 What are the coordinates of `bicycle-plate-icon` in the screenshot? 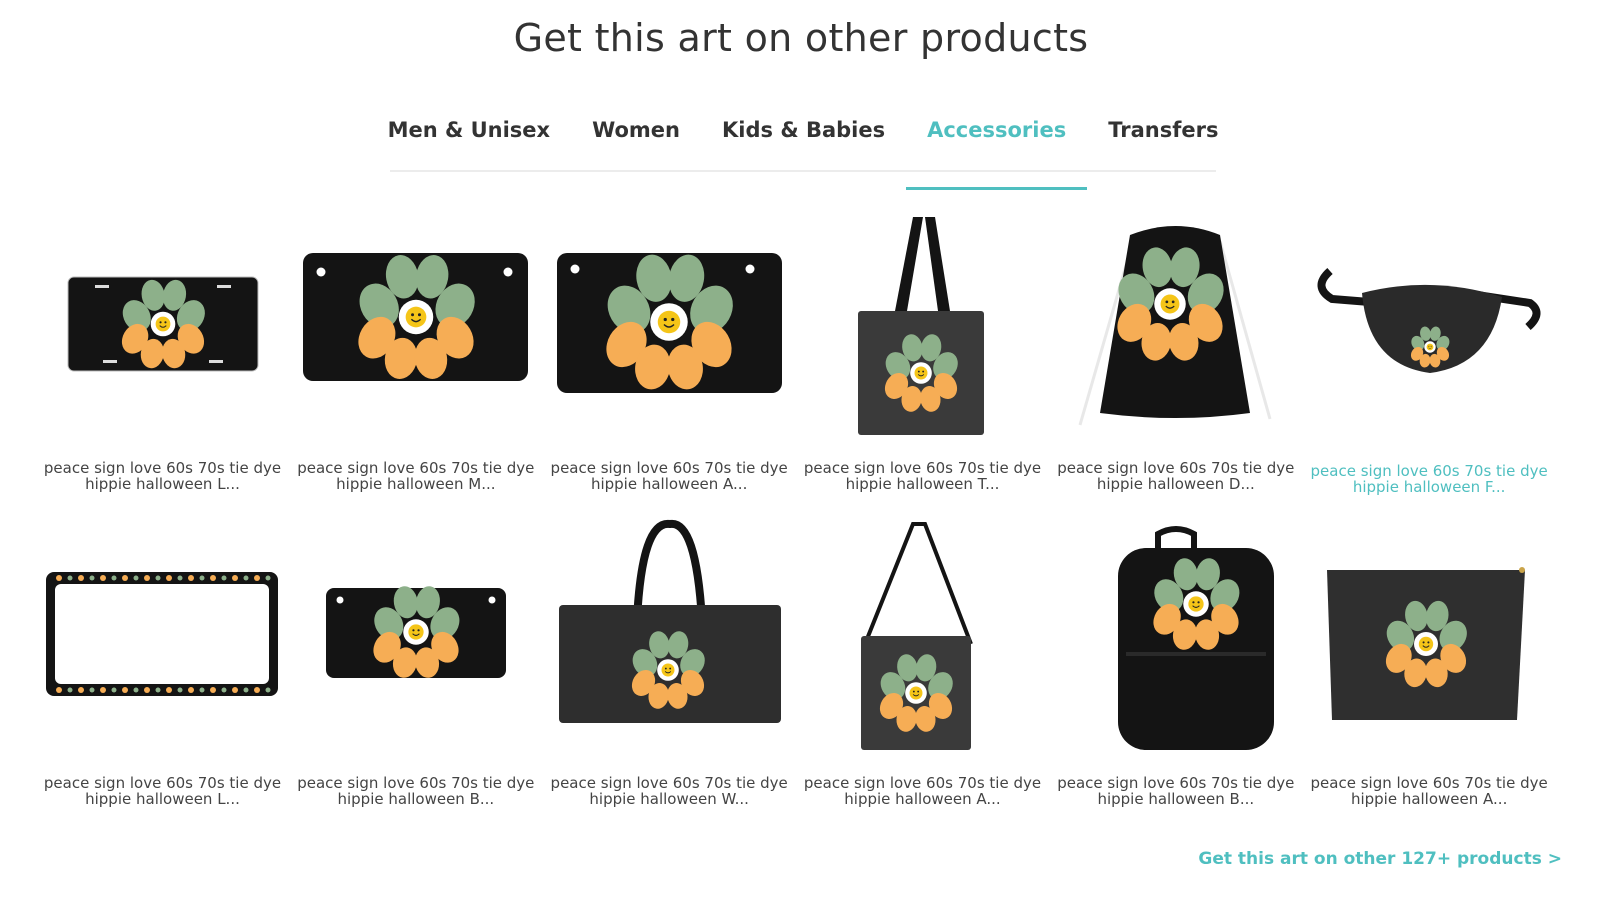 It's located at (415, 640).